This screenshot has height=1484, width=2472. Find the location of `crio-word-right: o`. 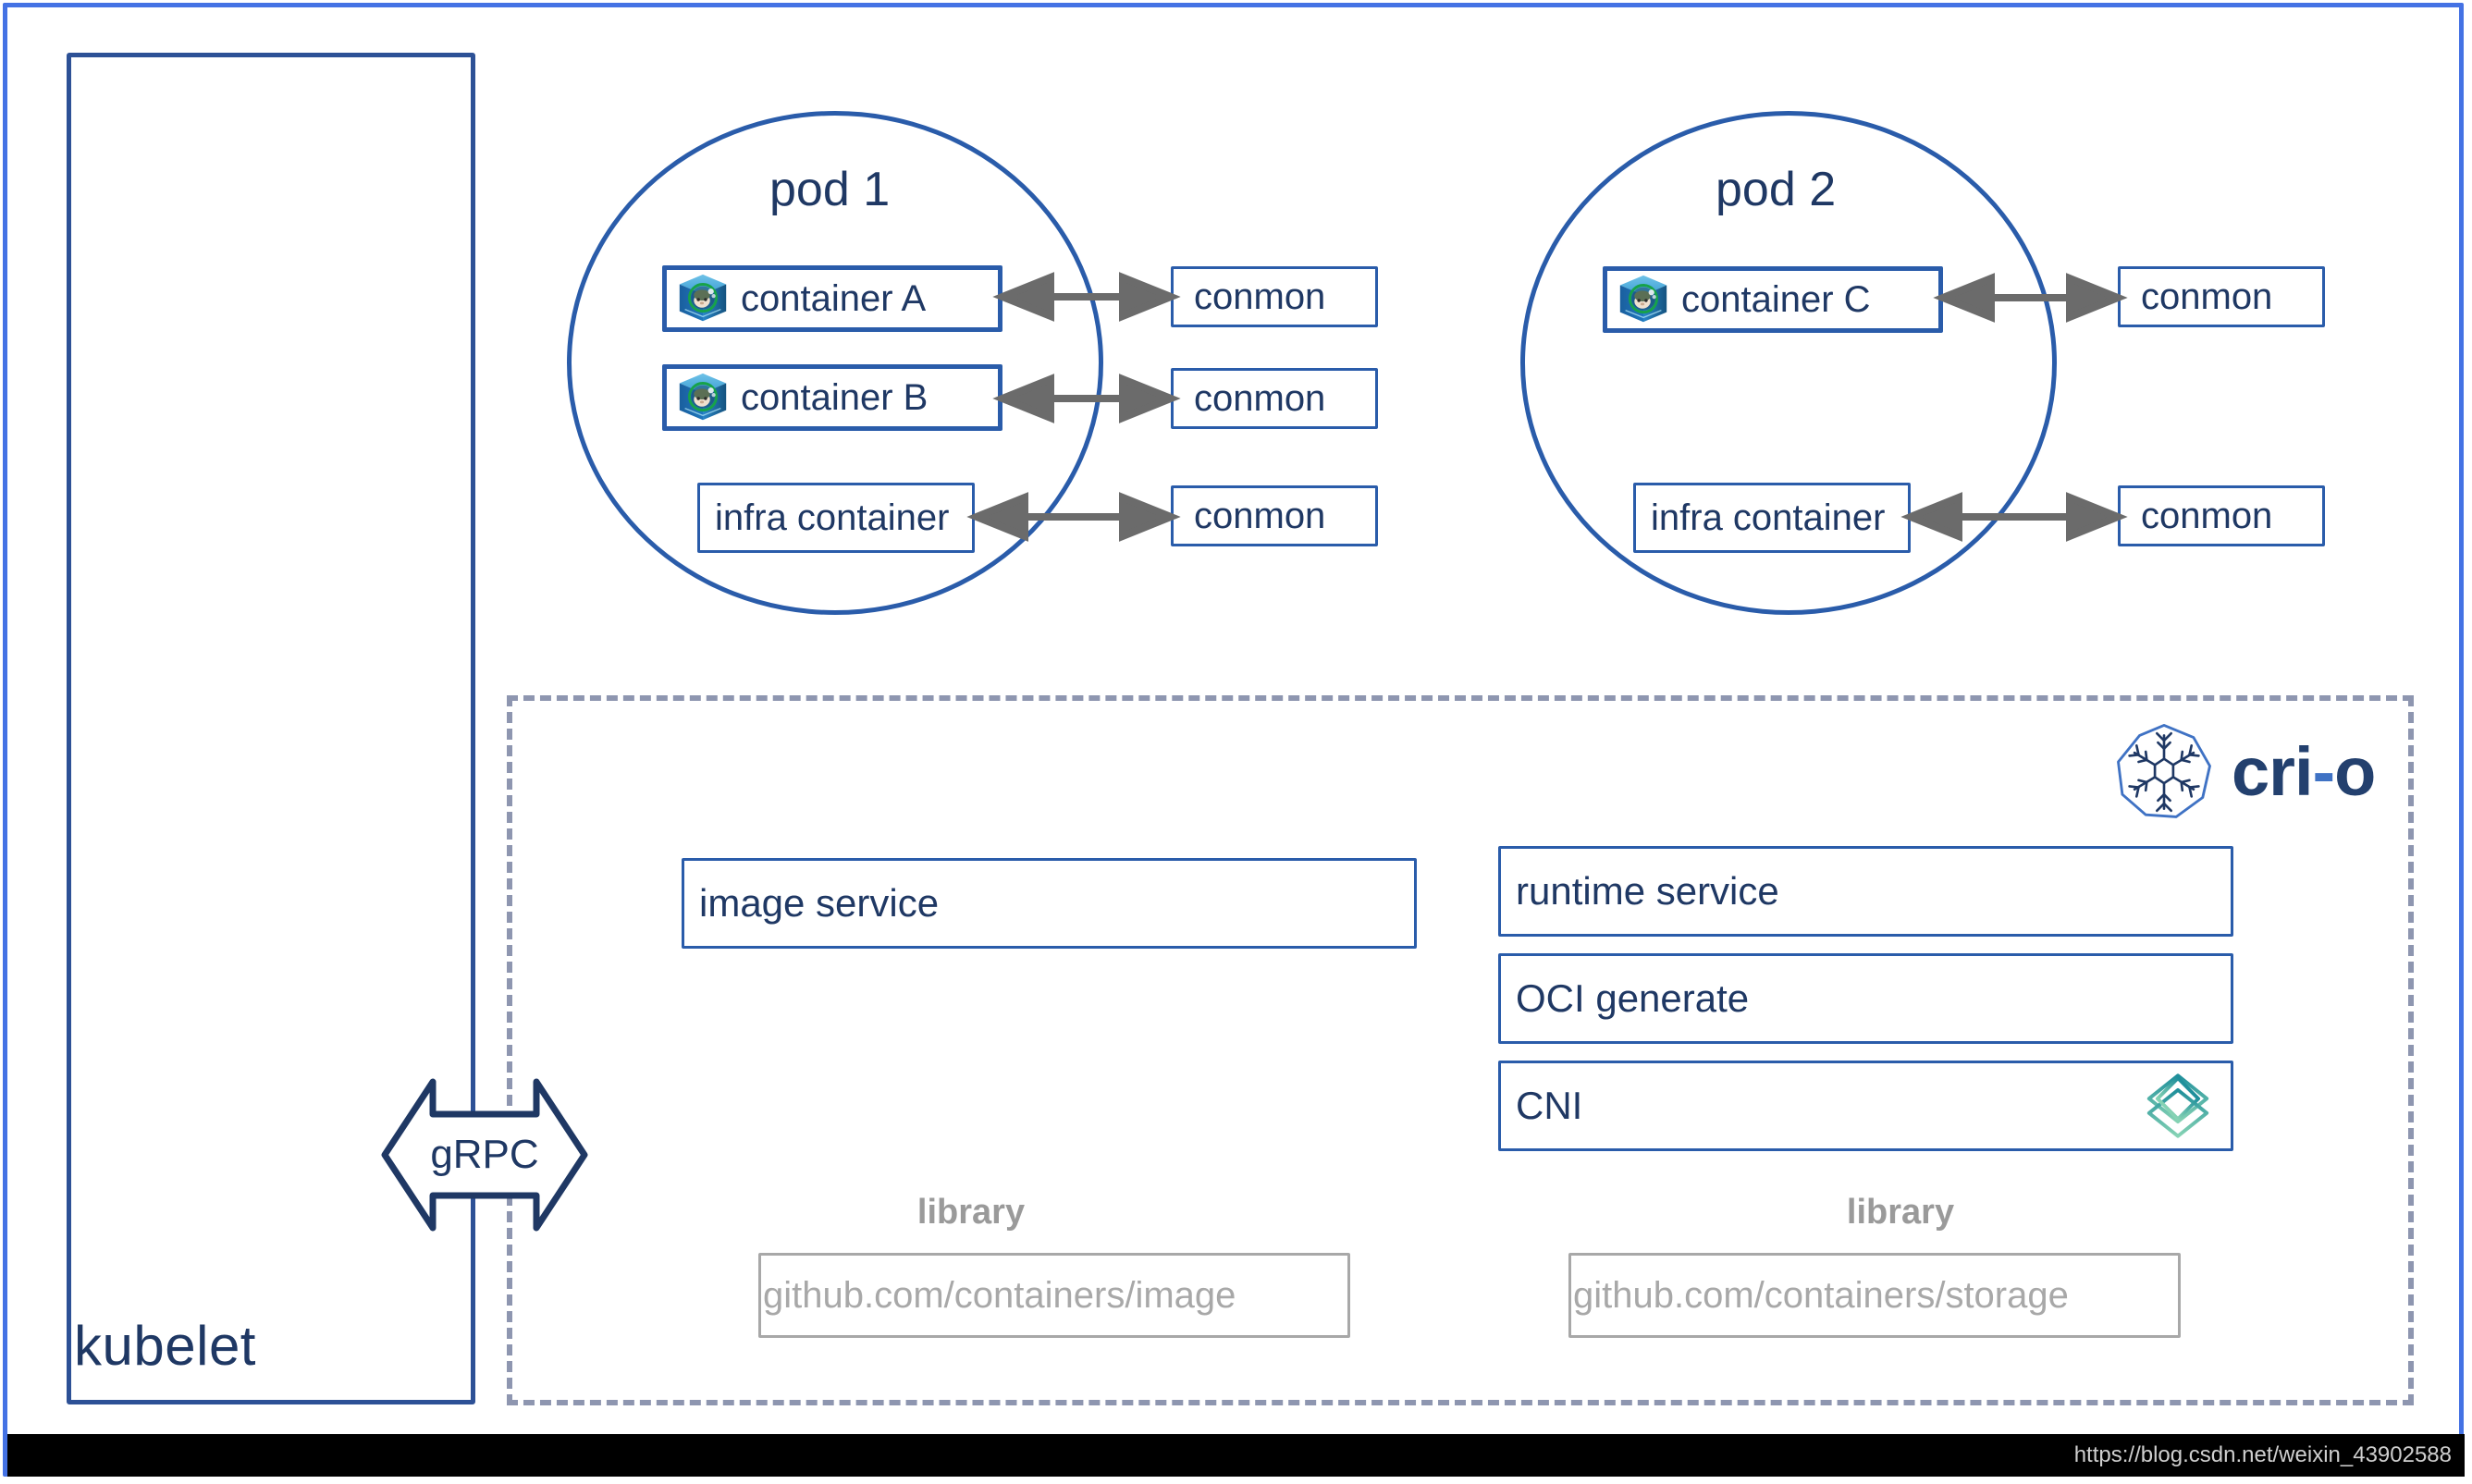

crio-word-right: o is located at coordinates (2355, 771).